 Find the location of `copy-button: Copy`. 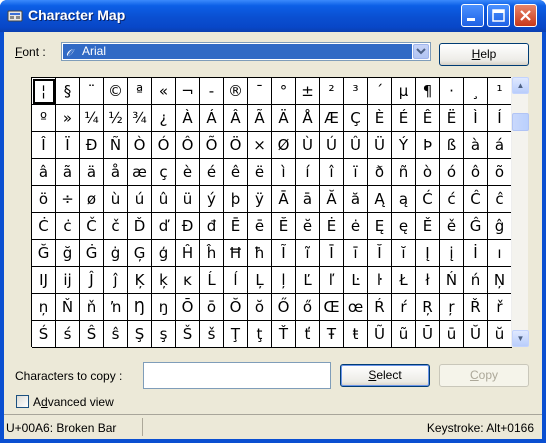

copy-button: Copy is located at coordinates (484, 375).